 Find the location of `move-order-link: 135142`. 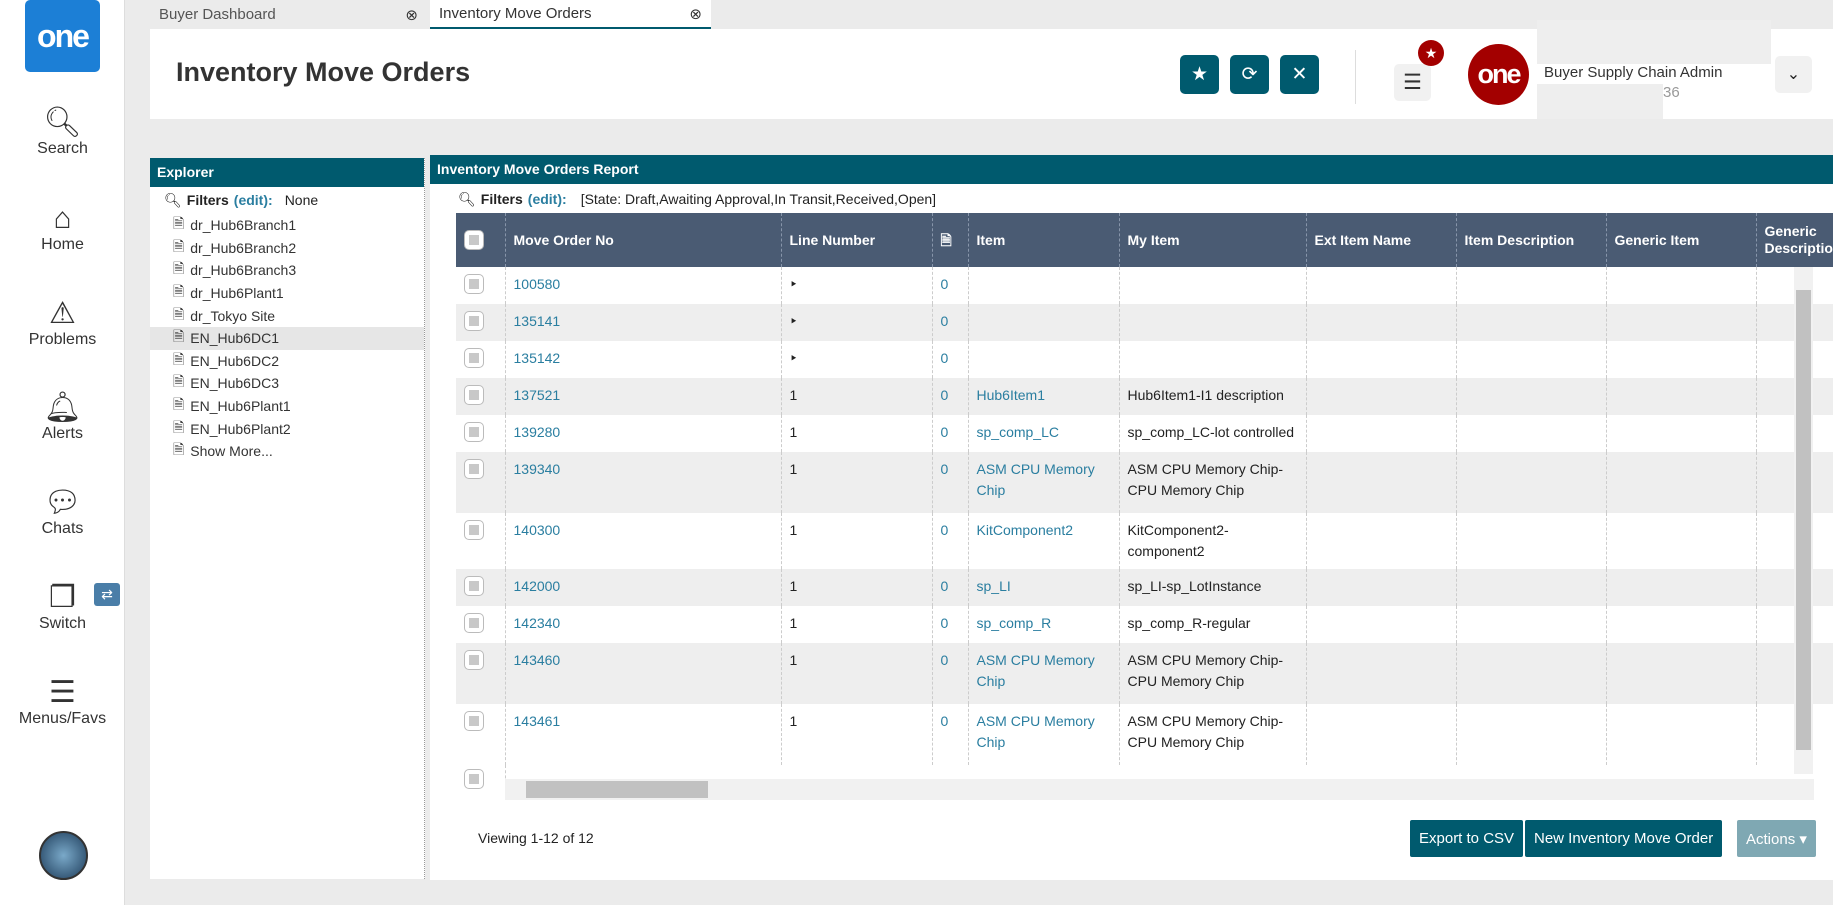

move-order-link: 135142 is located at coordinates (643, 359).